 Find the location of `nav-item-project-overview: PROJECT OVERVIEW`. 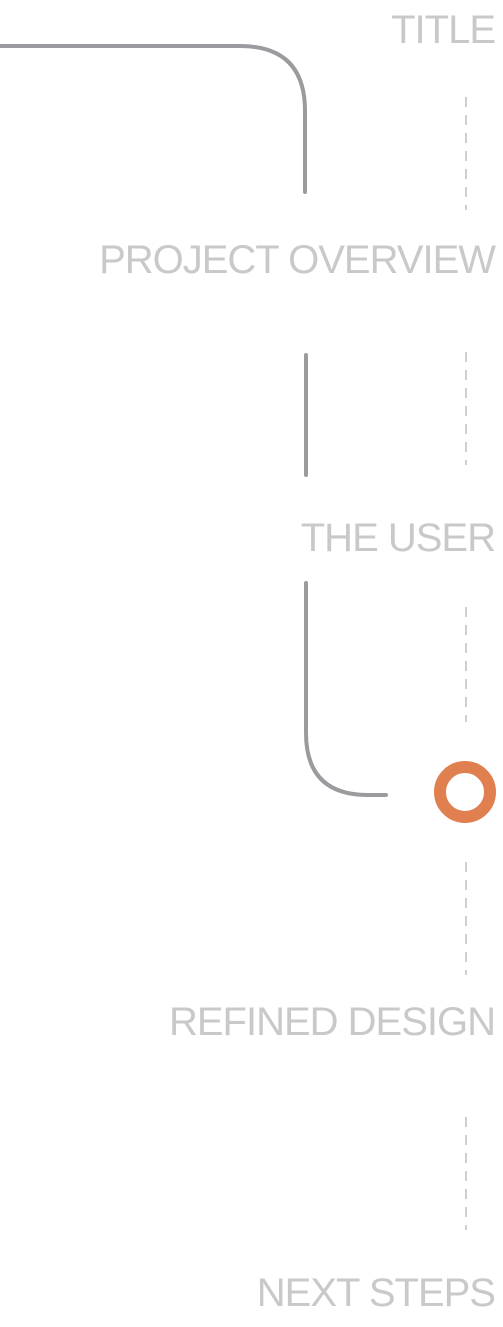

nav-item-project-overview: PROJECT OVERVIEW is located at coordinates (297, 260).